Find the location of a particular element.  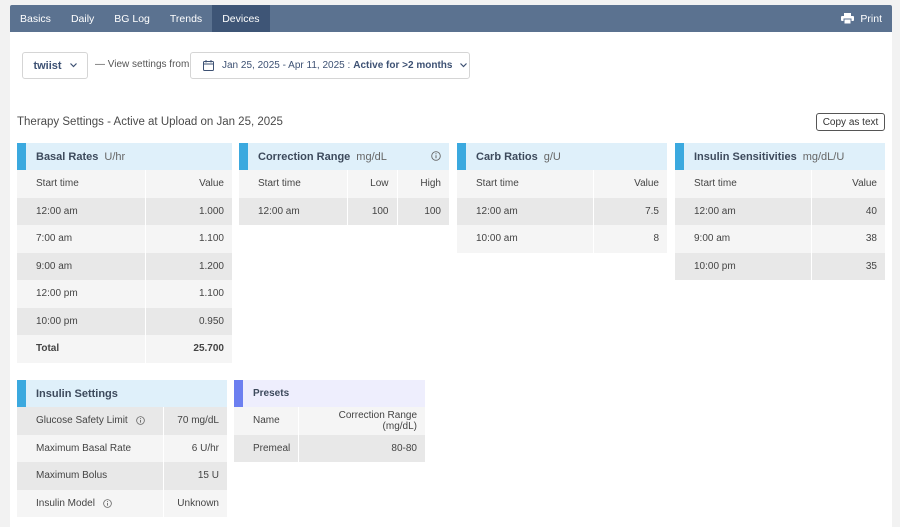

correction-range-title: Correction Range is located at coordinates (304, 156).